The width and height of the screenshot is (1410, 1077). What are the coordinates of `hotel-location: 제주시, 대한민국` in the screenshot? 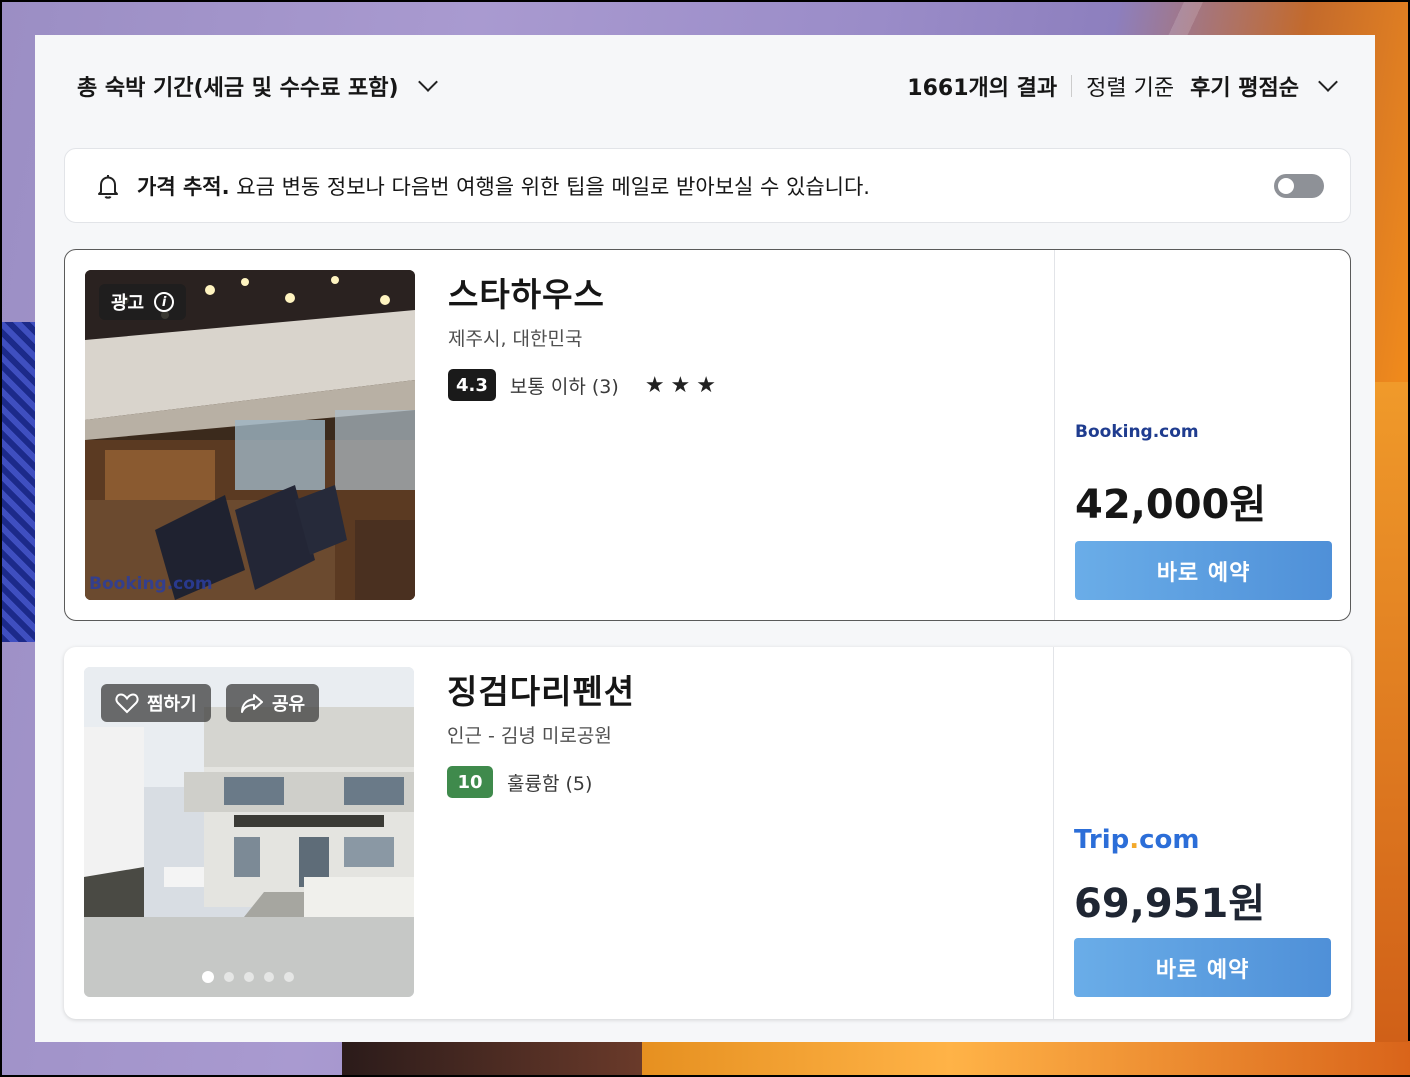 It's located at (515, 339).